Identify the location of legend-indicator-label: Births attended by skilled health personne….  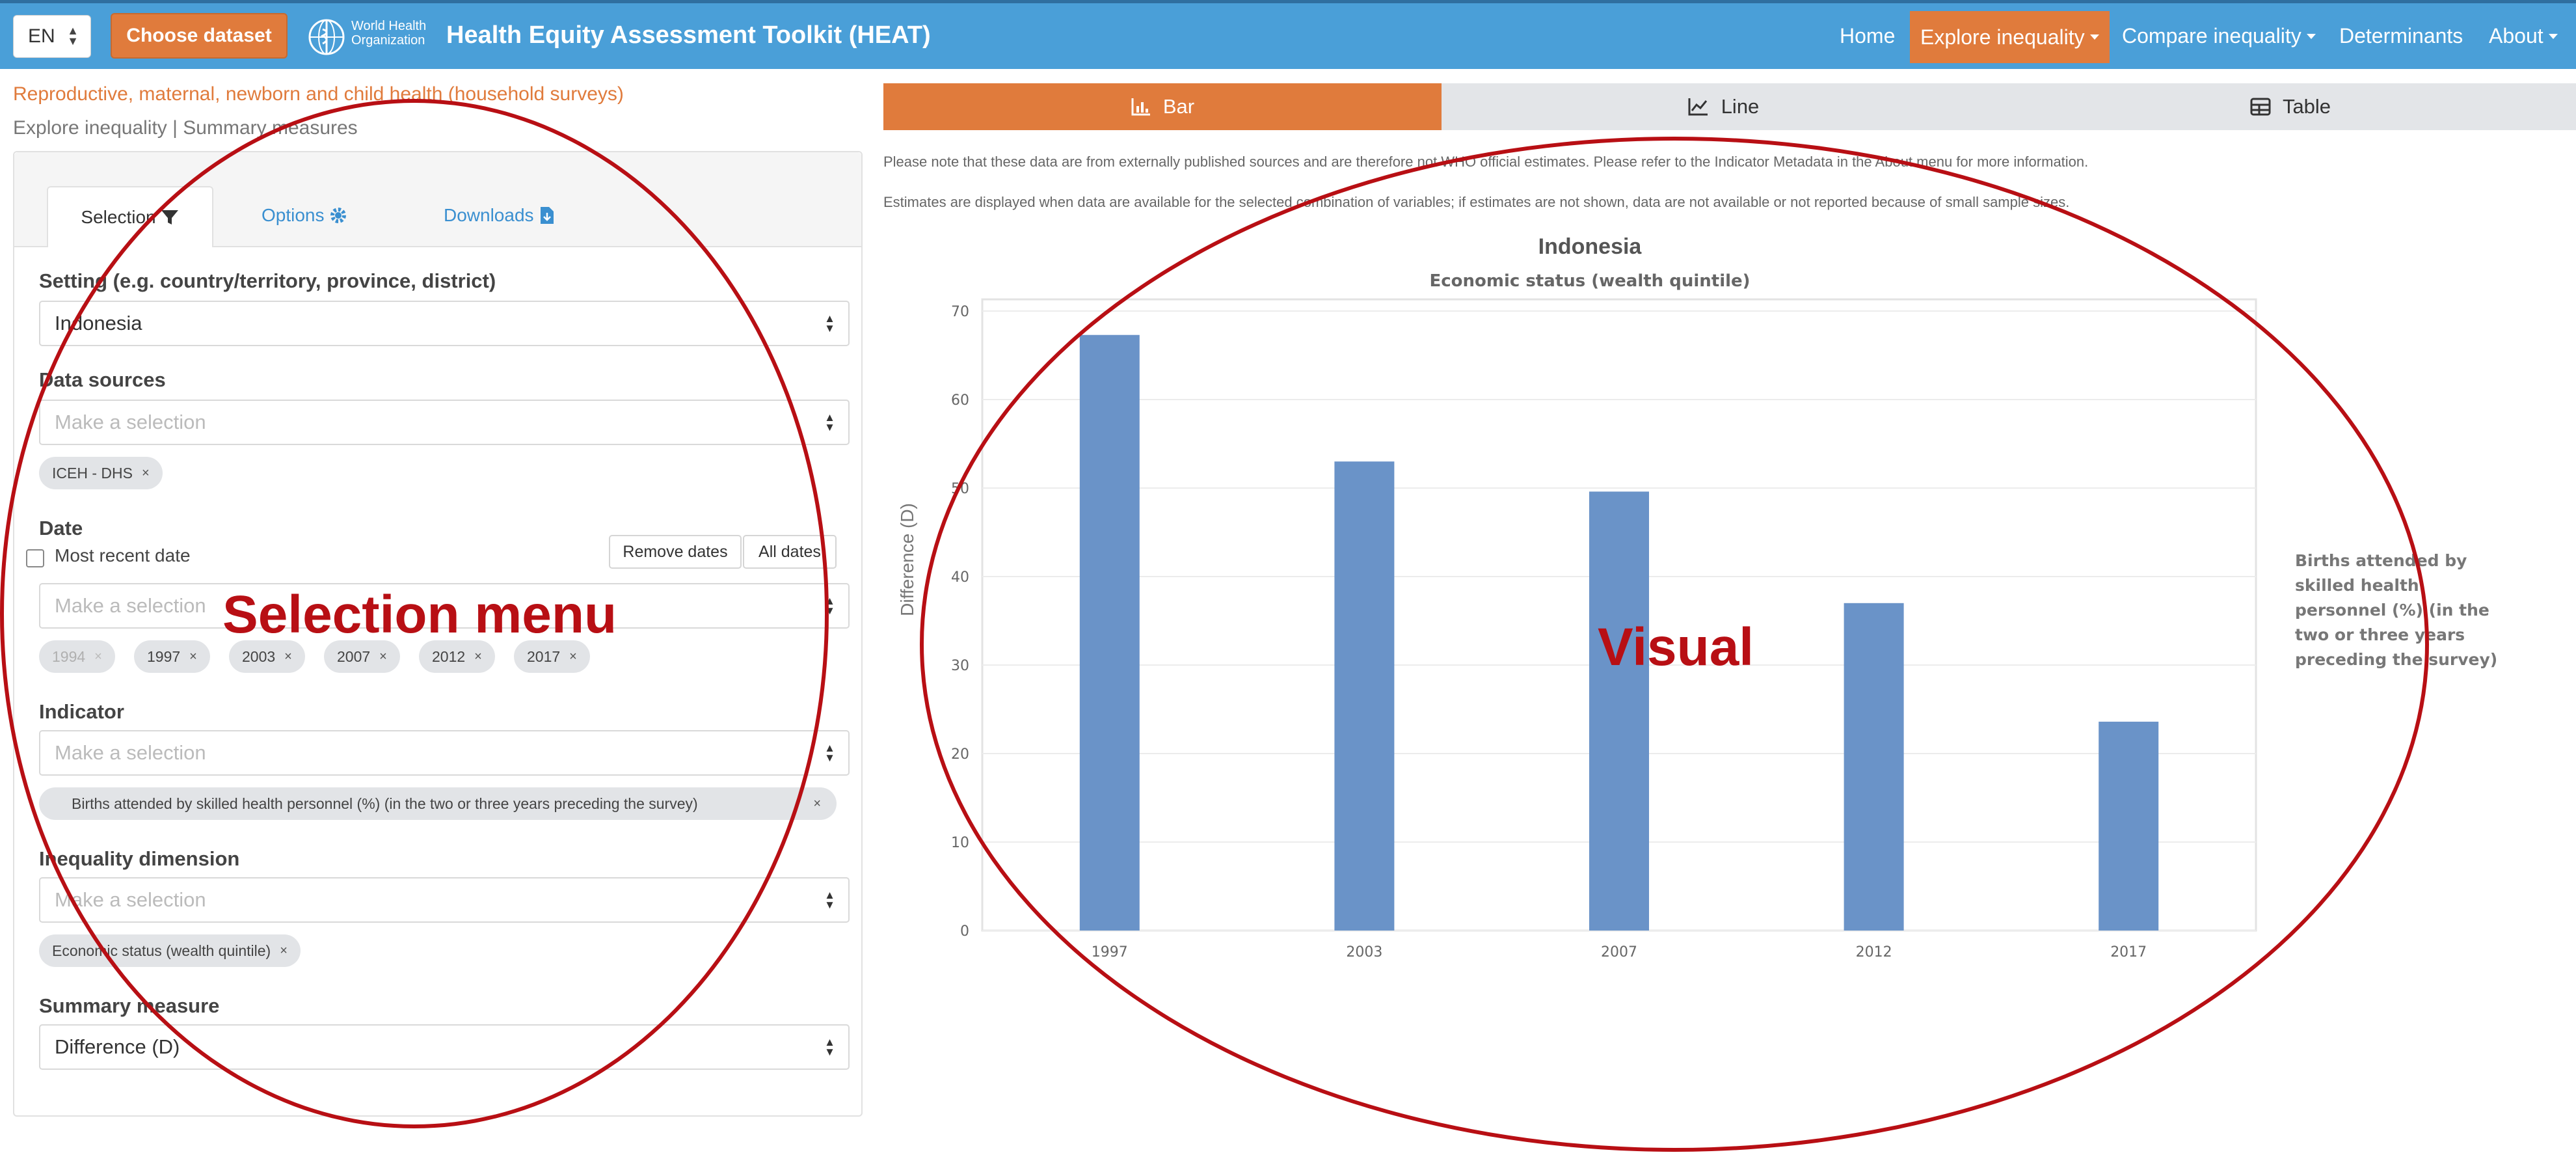
(2396, 610).